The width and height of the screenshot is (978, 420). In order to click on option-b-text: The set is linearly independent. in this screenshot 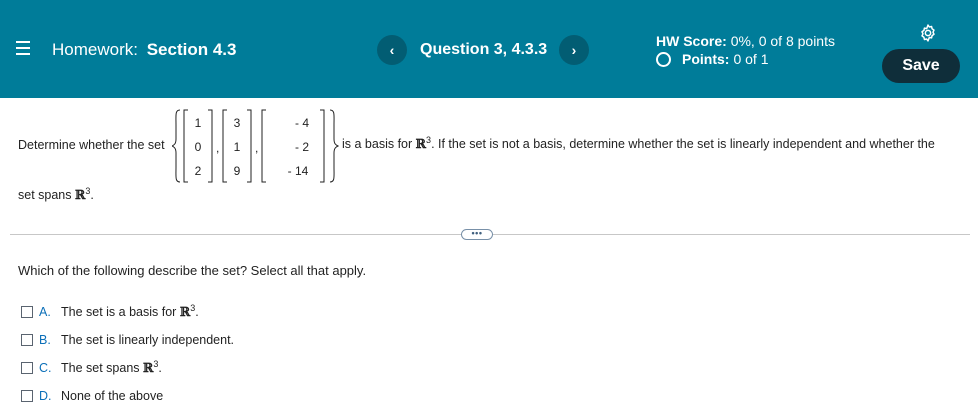, I will do `click(148, 340)`.